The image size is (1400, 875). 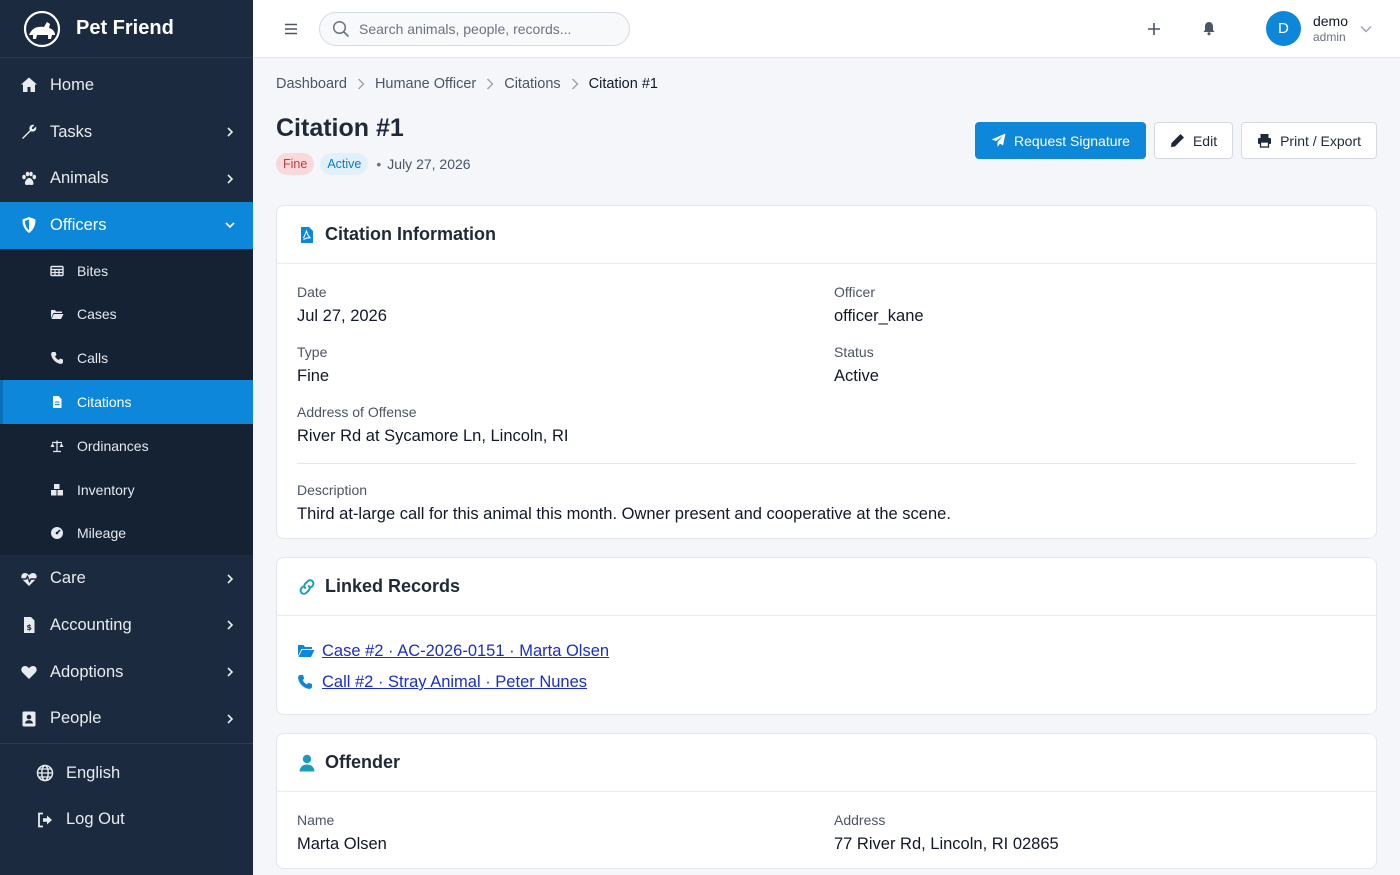 I want to click on call-link: Call #2 · Stray Animal · Peter Nunes, so click(x=454, y=682).